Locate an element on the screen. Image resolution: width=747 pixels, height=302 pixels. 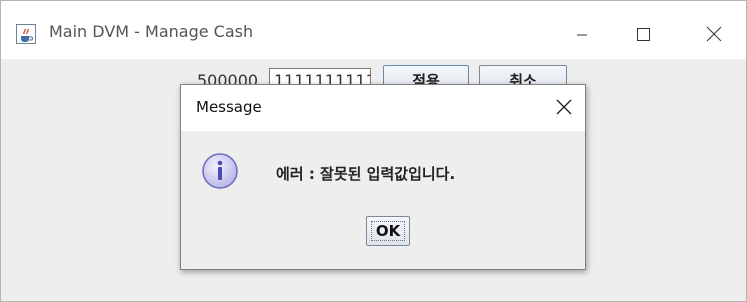
window-title: Main DVM - Manage Cash is located at coordinates (151, 31).